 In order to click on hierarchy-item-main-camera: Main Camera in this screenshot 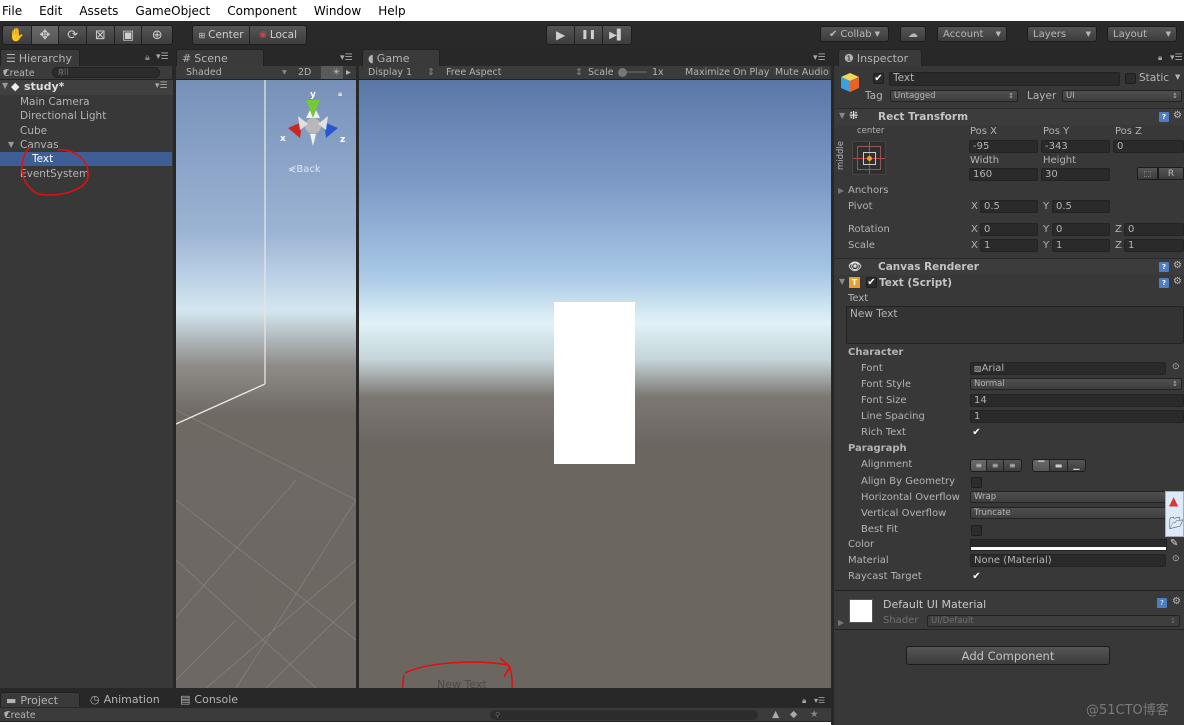, I will do `click(86, 102)`.